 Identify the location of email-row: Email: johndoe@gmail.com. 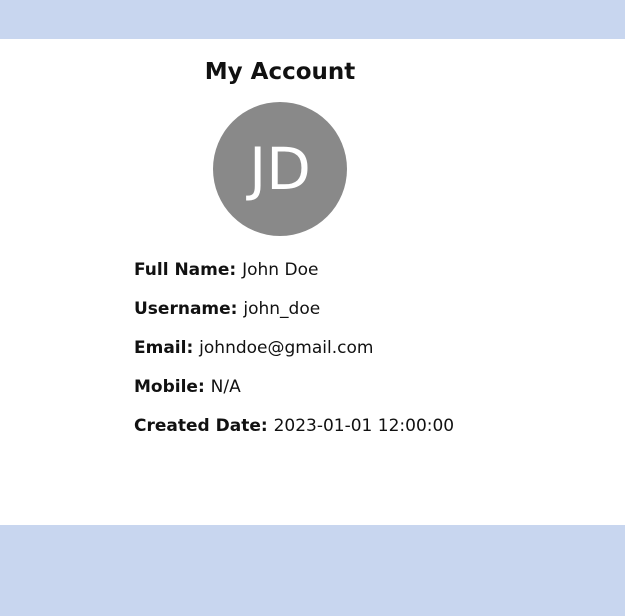
(294, 348).